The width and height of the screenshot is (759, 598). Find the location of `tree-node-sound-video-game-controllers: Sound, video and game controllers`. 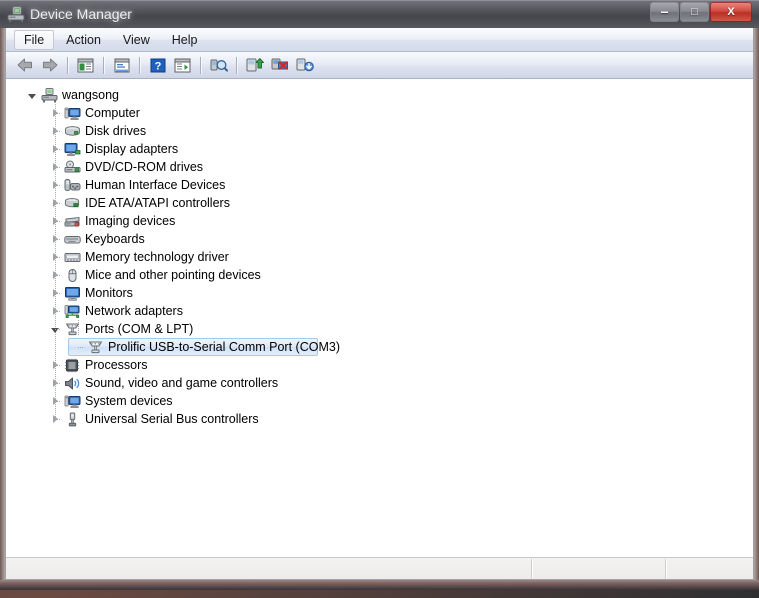

tree-node-sound-video-game-controllers: Sound, video and game controllers is located at coordinates (379, 383).